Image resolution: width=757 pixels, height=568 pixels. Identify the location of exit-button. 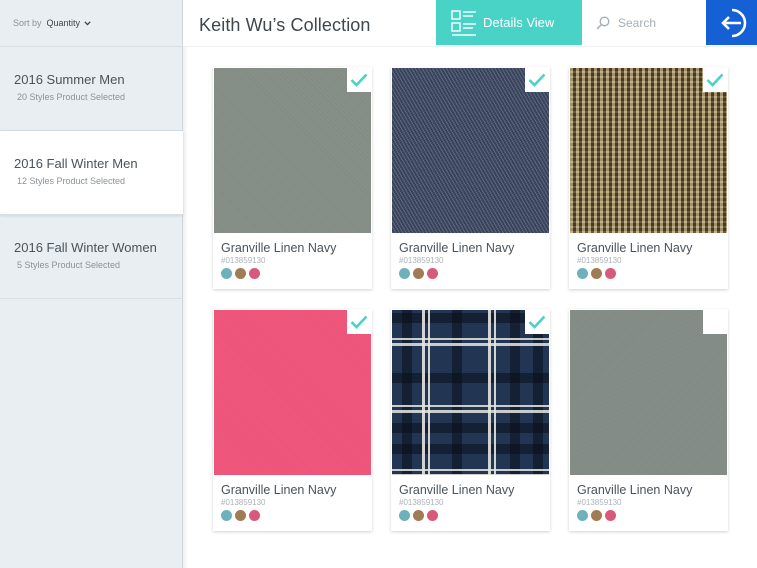
(731, 22).